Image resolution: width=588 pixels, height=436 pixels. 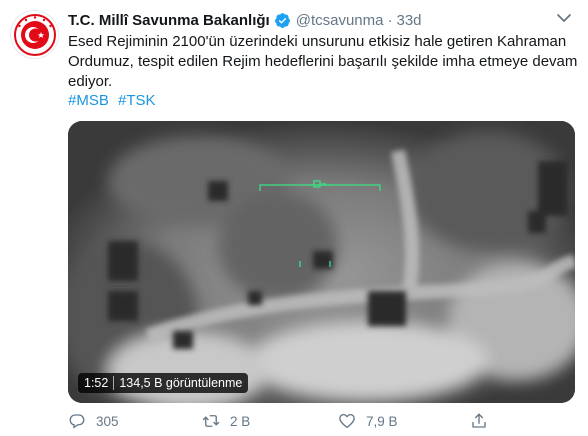 I want to click on like-button: 7,9 B, so click(x=368, y=421).